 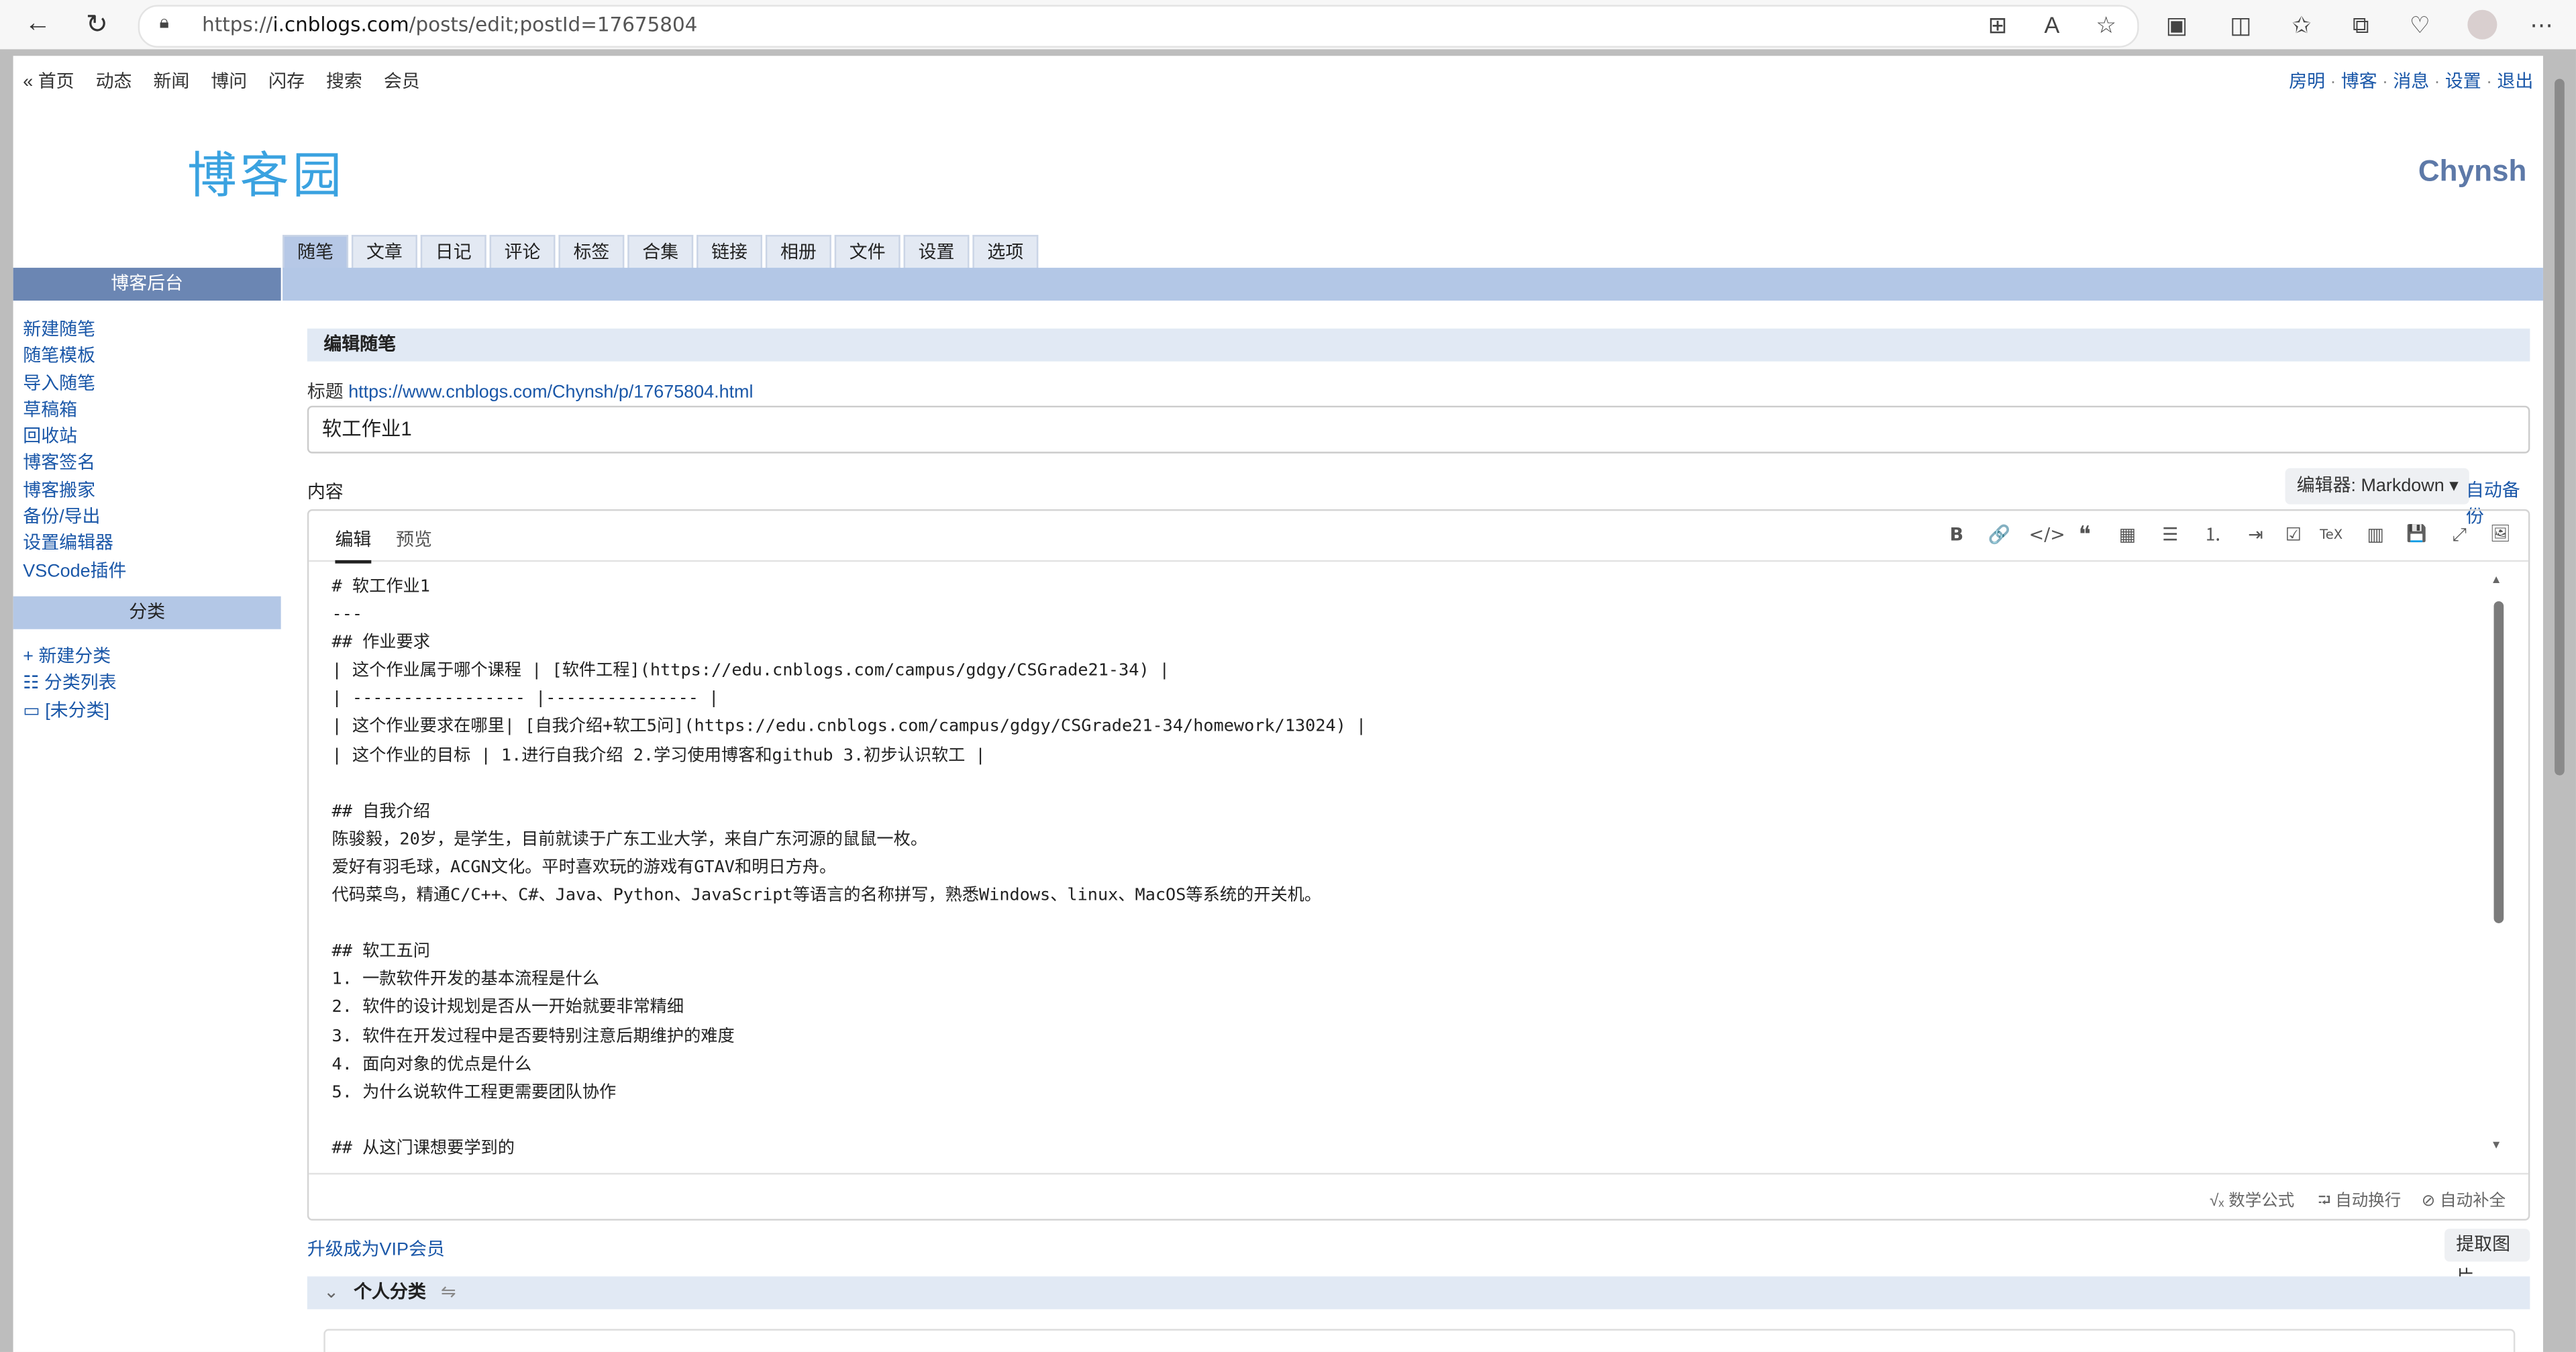 What do you see at coordinates (2106, 25) in the screenshot?
I see `favorite-icon: ☆` at bounding box center [2106, 25].